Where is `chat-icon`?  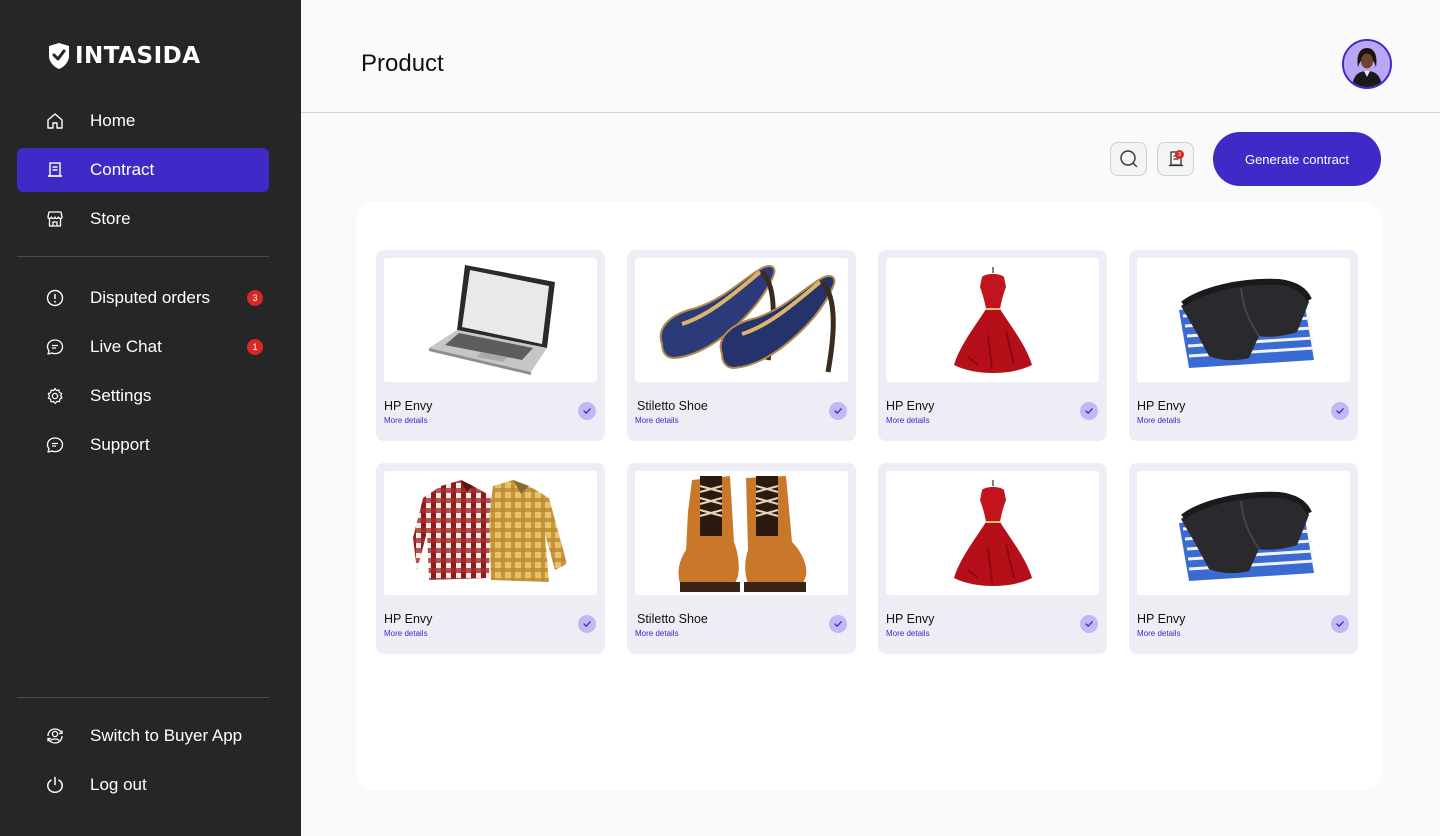 chat-icon is located at coordinates (55, 347).